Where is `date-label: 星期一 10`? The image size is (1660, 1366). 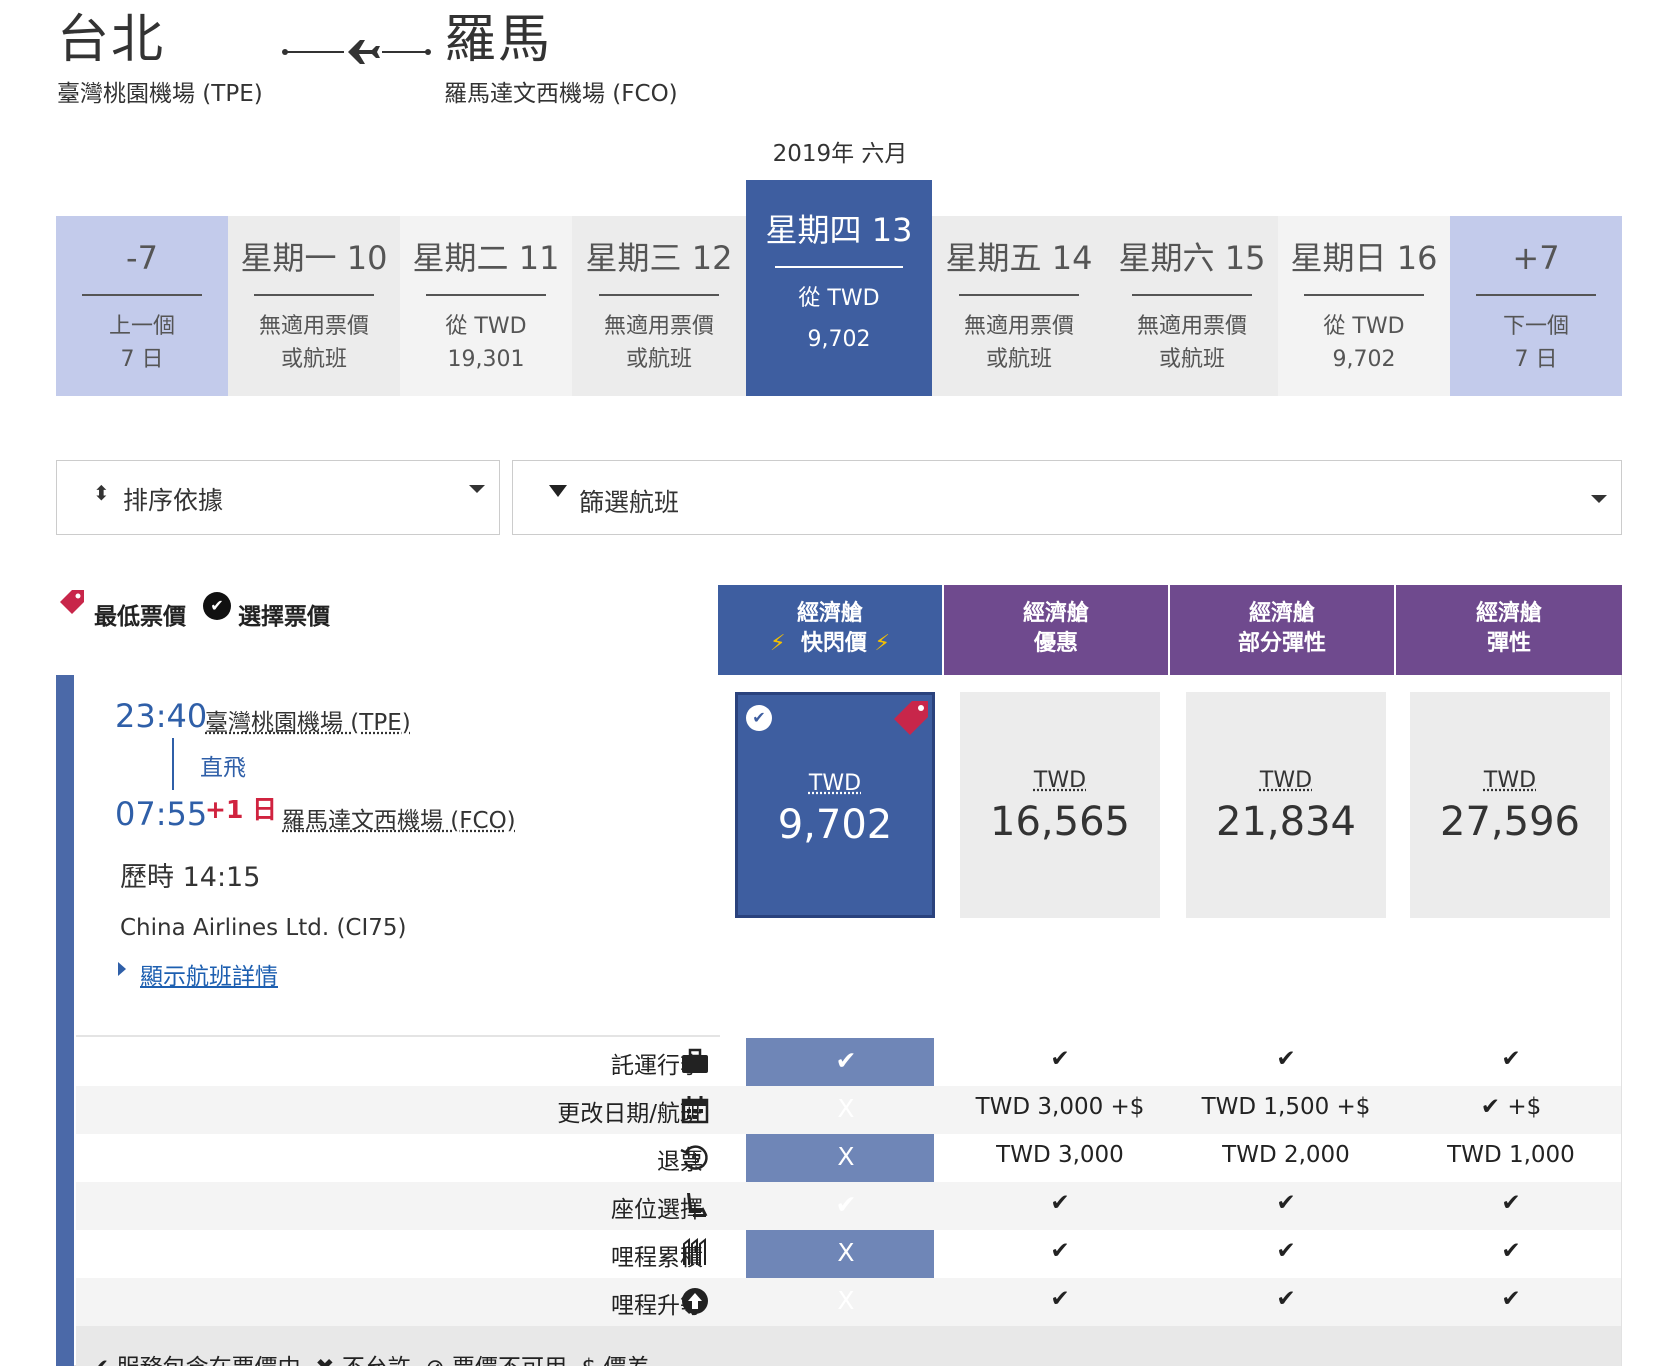 date-label: 星期一 10 is located at coordinates (314, 258).